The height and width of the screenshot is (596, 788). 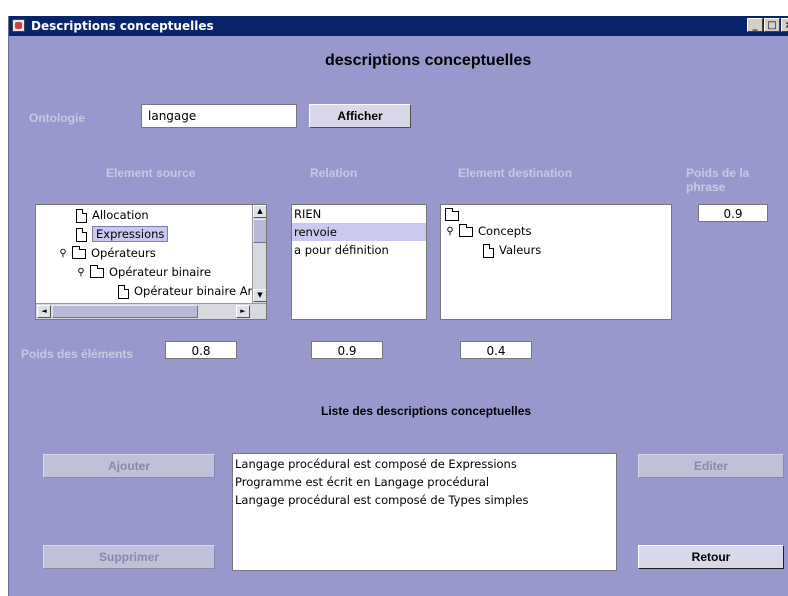 What do you see at coordinates (107, 253) in the screenshot?
I see `tree-item-operateurs: ⚲ Opérateurs` at bounding box center [107, 253].